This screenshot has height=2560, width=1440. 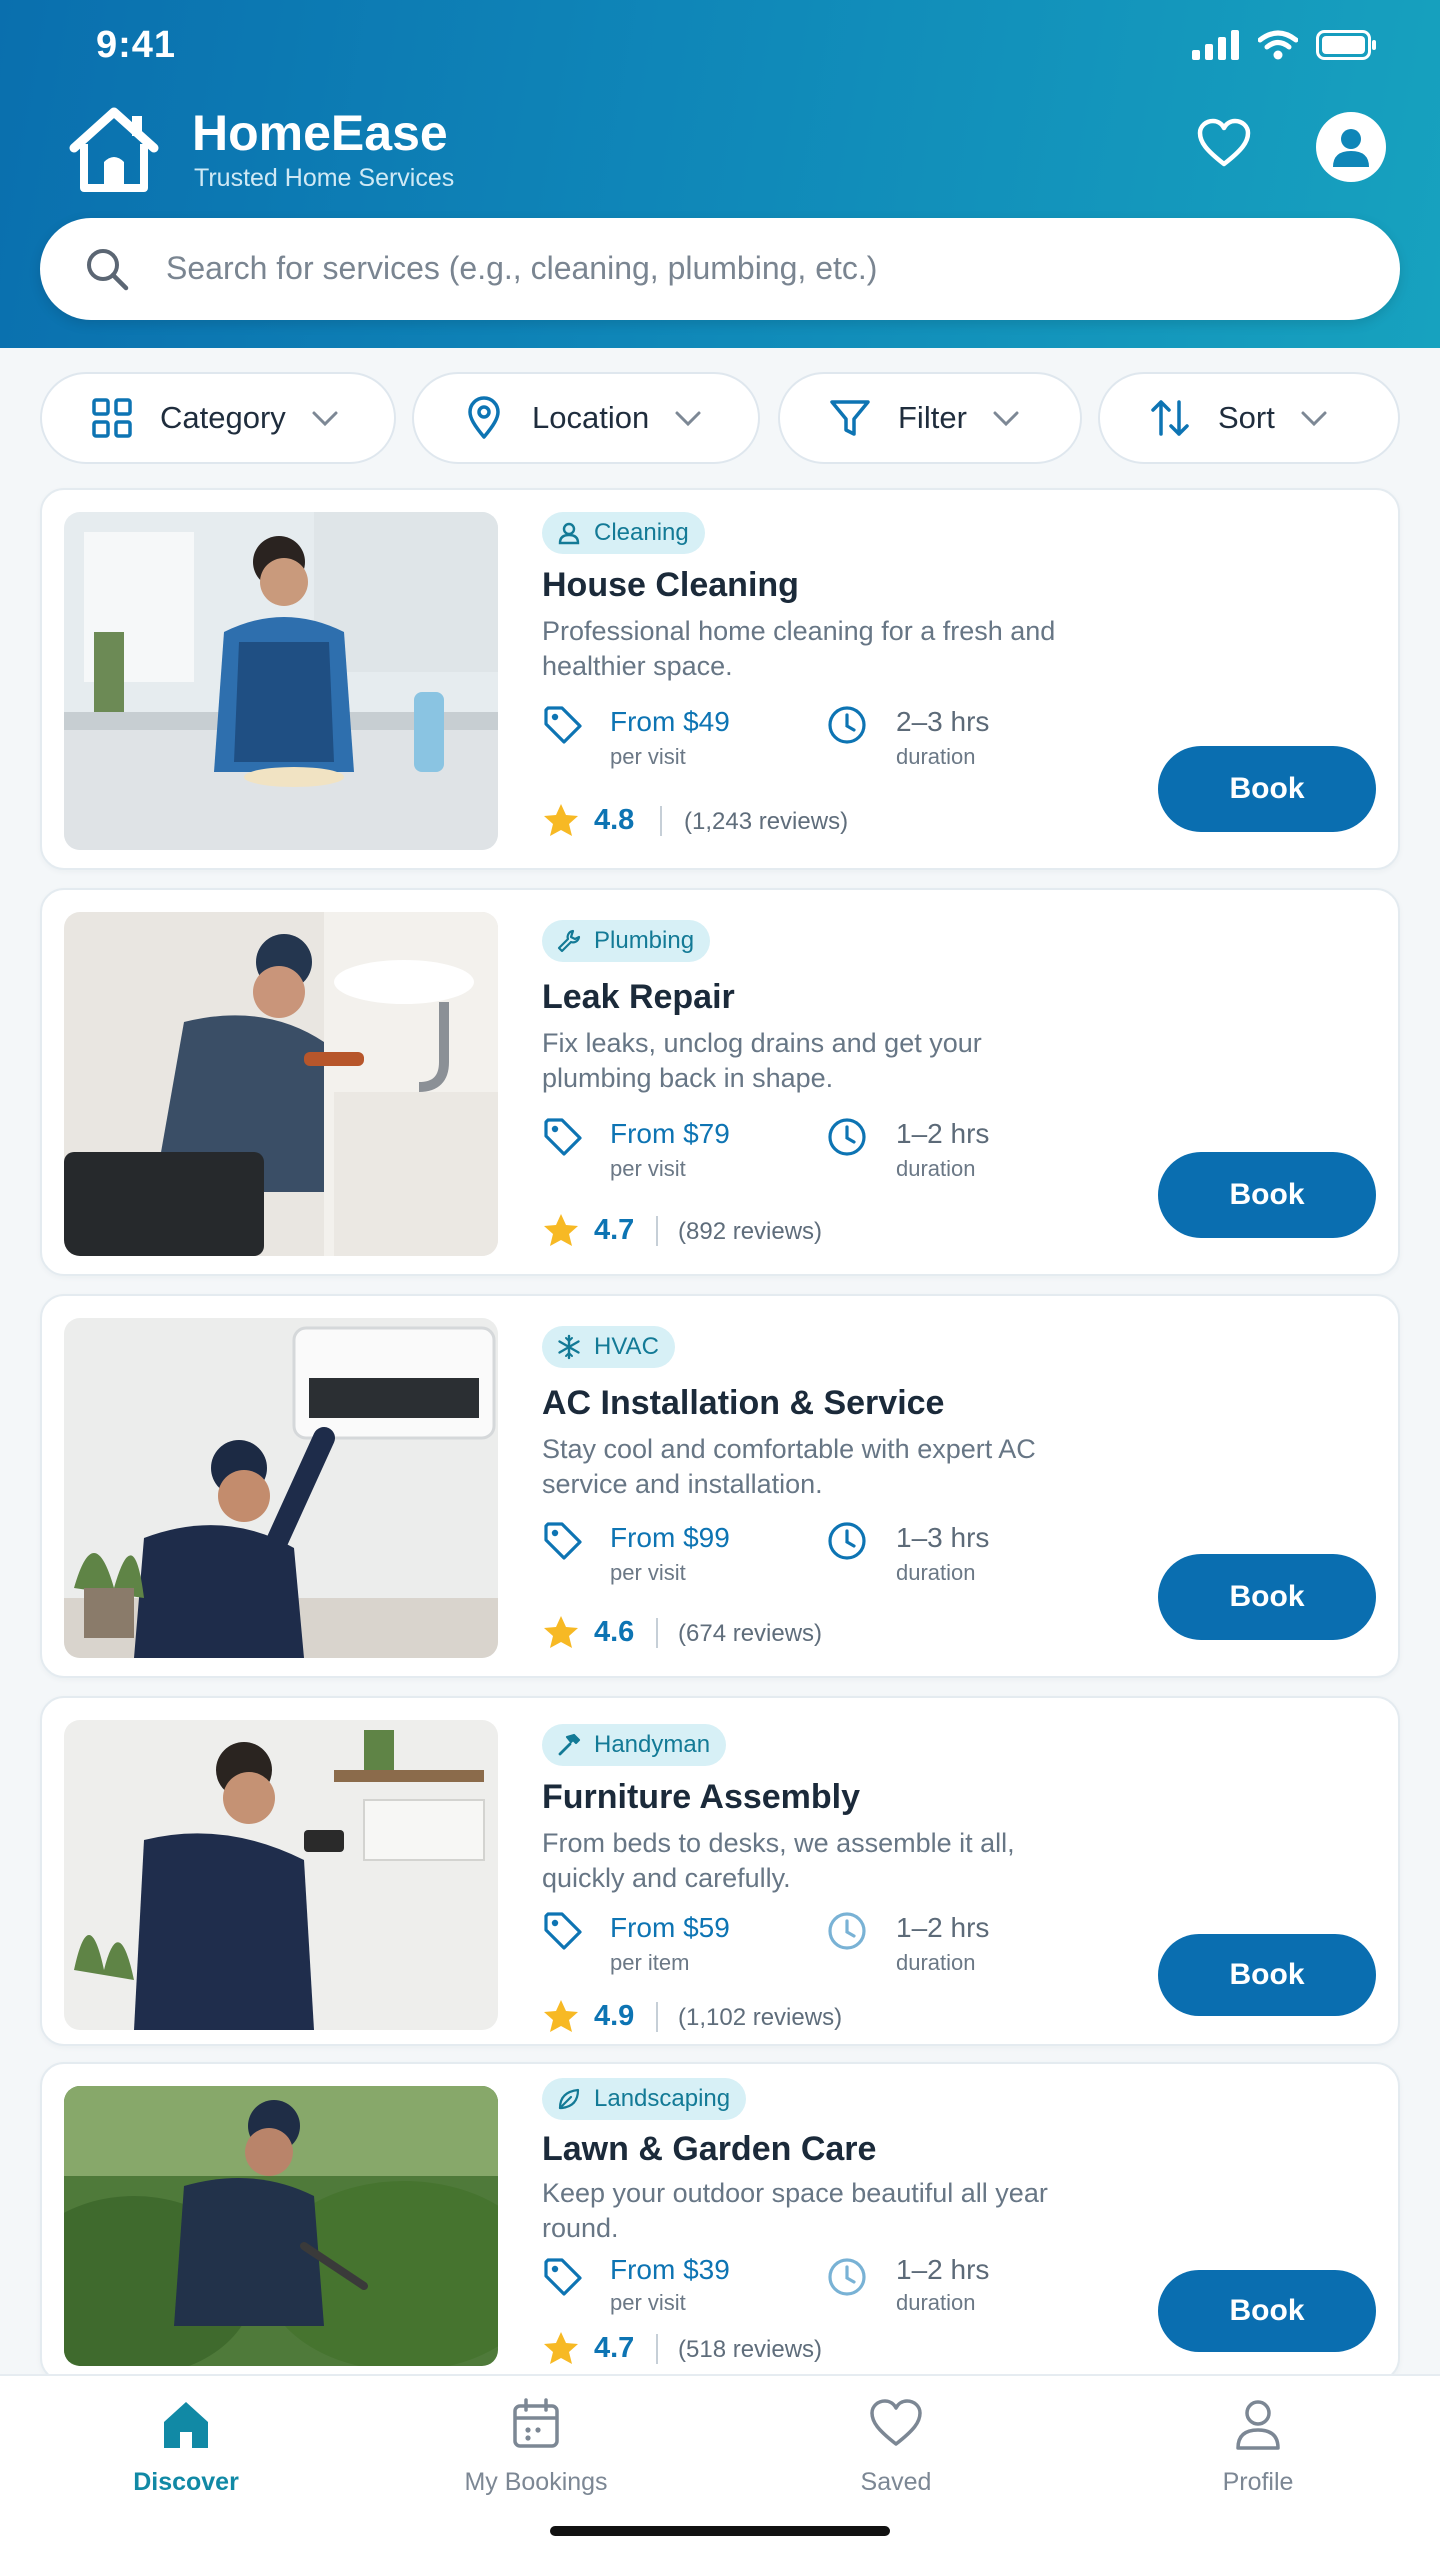 I want to click on review-count: (674 reviews), so click(x=750, y=1634).